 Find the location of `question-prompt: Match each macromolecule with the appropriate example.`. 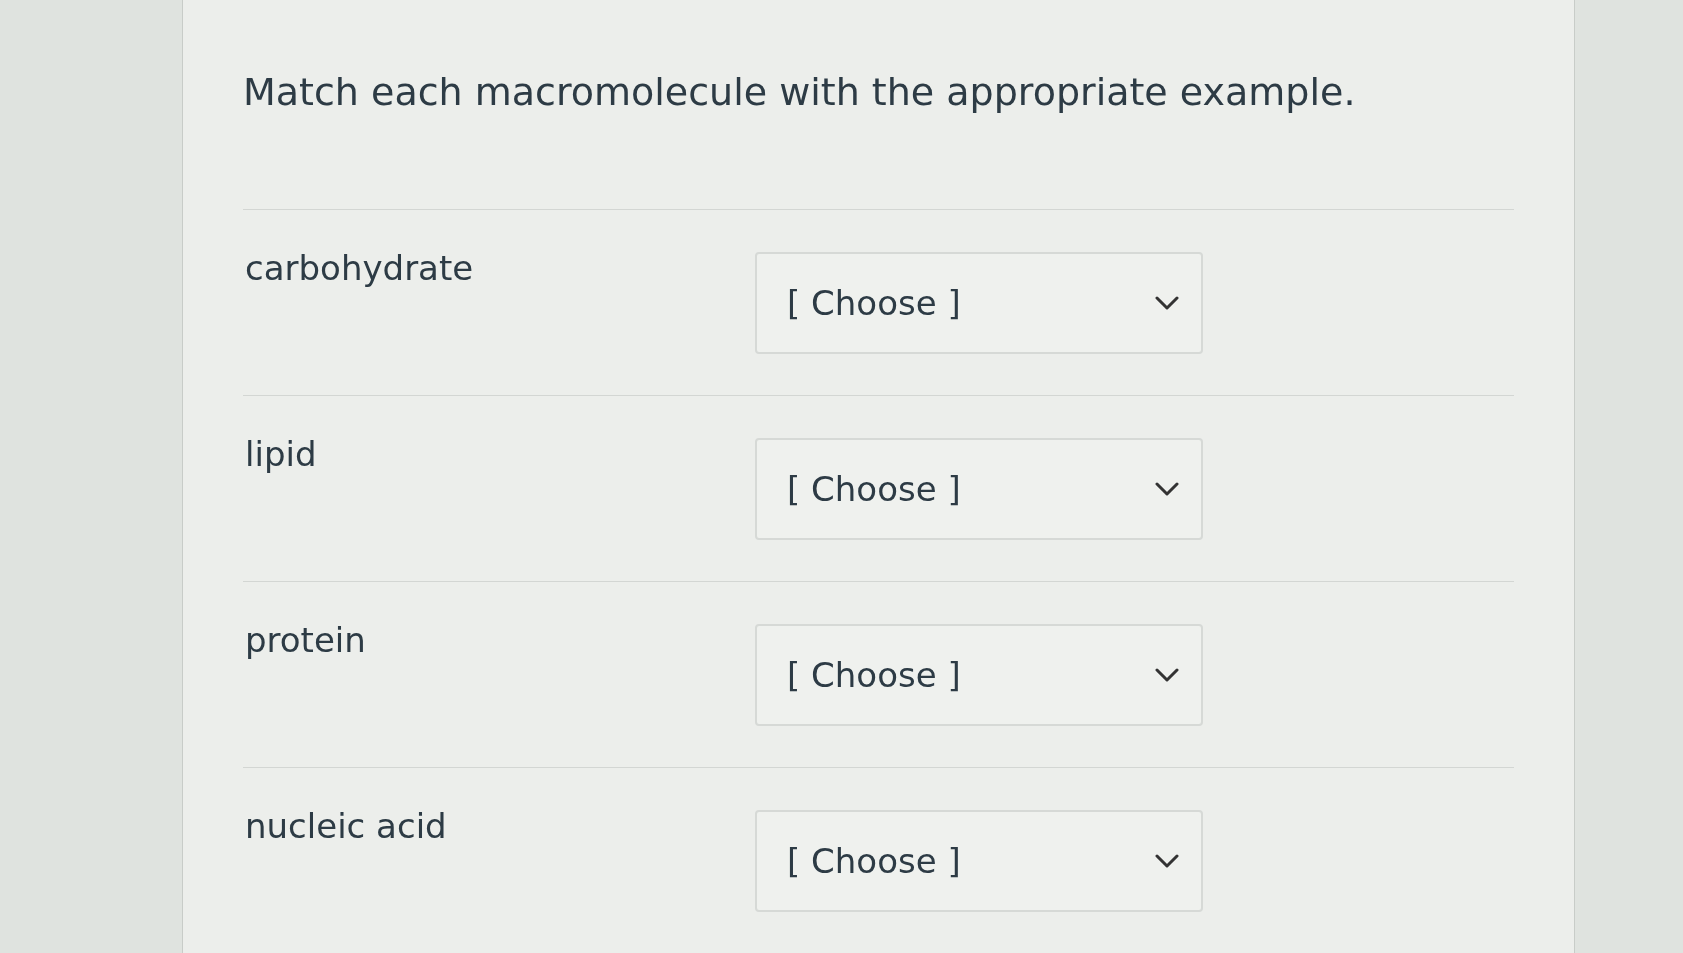

question-prompt: Match each macromolecule with the appropriate example. is located at coordinates (800, 92).